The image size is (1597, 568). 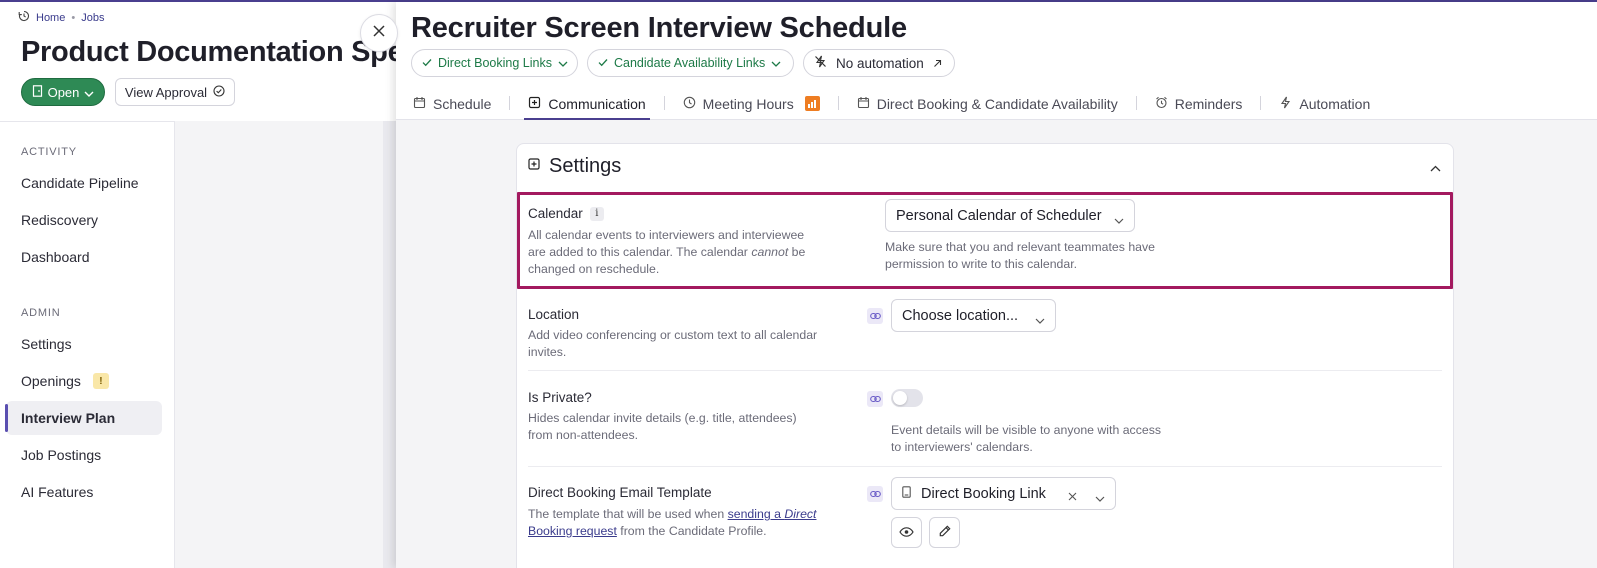 What do you see at coordinates (1072, 497) in the screenshot?
I see `clear-icon` at bounding box center [1072, 497].